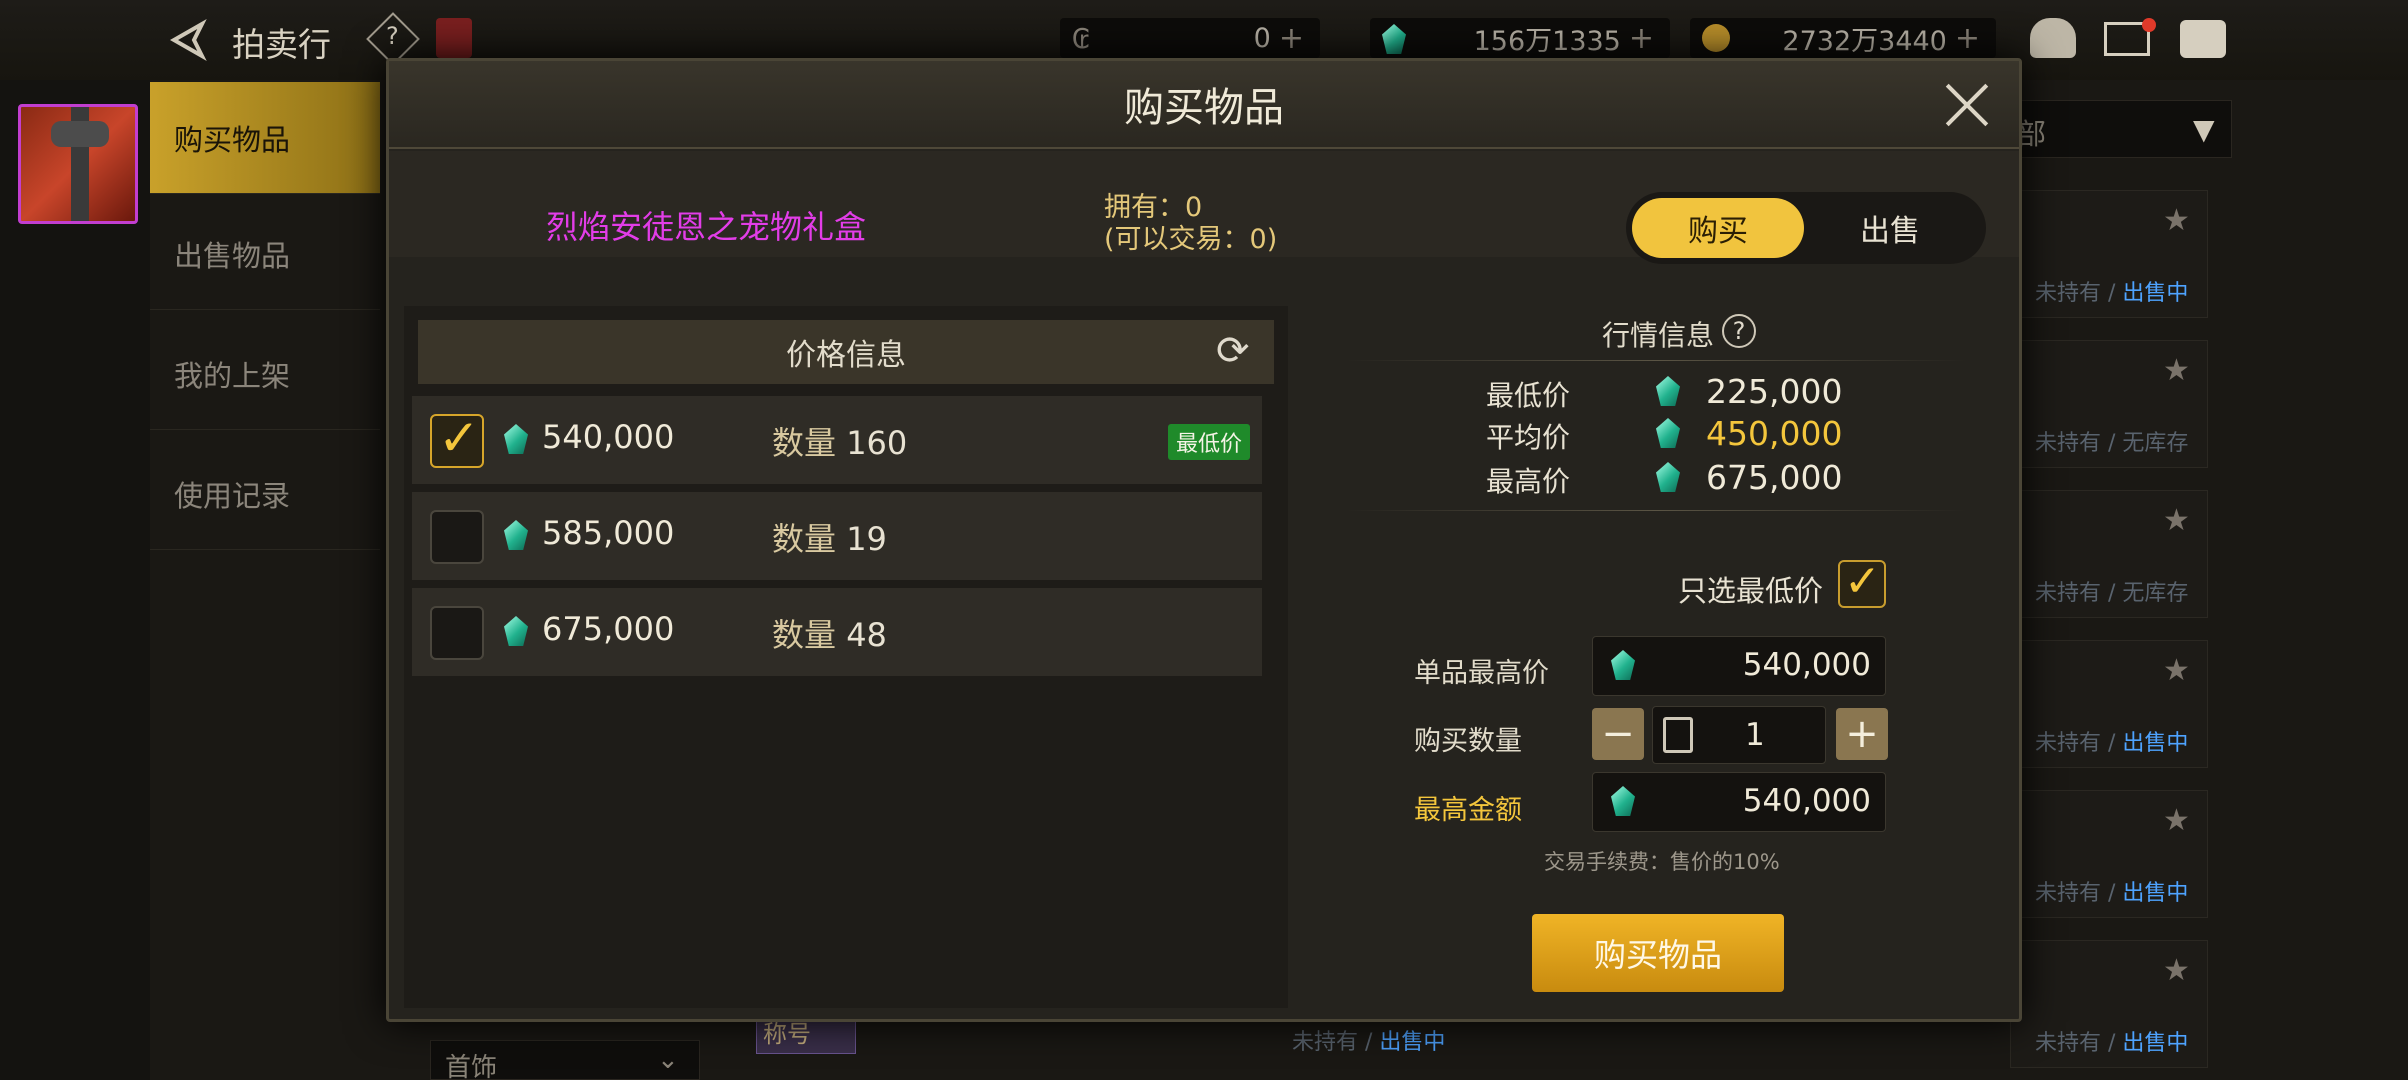 The width and height of the screenshot is (2408, 1080). What do you see at coordinates (1843, 38) in the screenshot?
I see `currency-gold: 2732万3440 +` at bounding box center [1843, 38].